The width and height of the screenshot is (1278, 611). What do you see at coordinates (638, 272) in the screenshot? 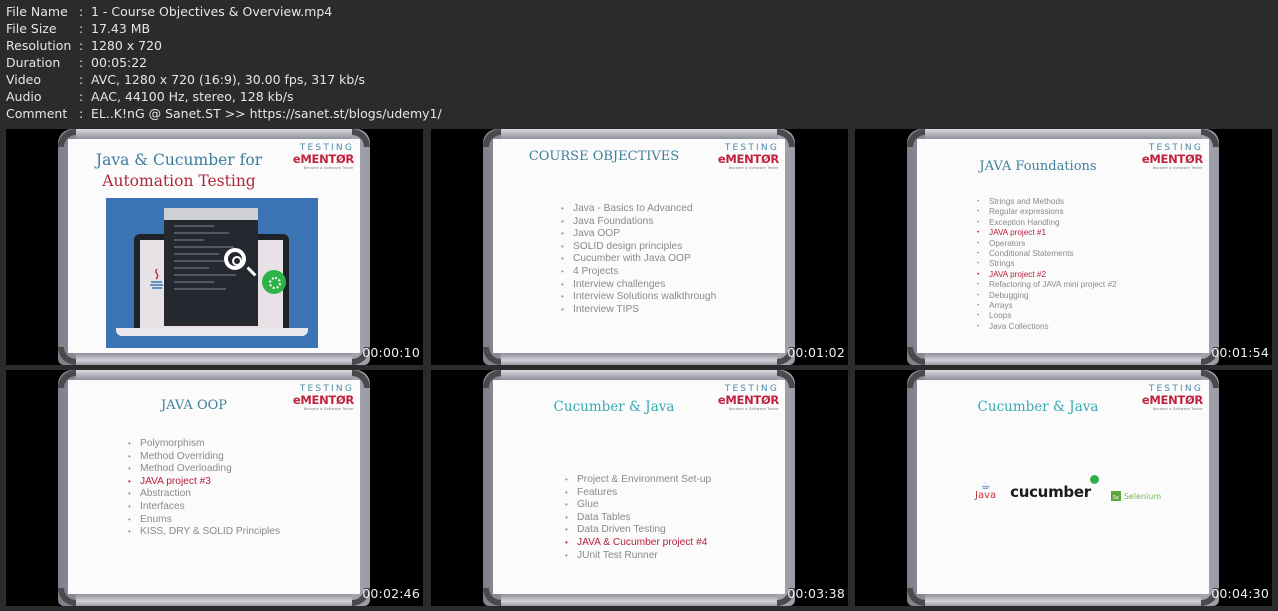
I see `bullet-item: 4 Projects` at bounding box center [638, 272].